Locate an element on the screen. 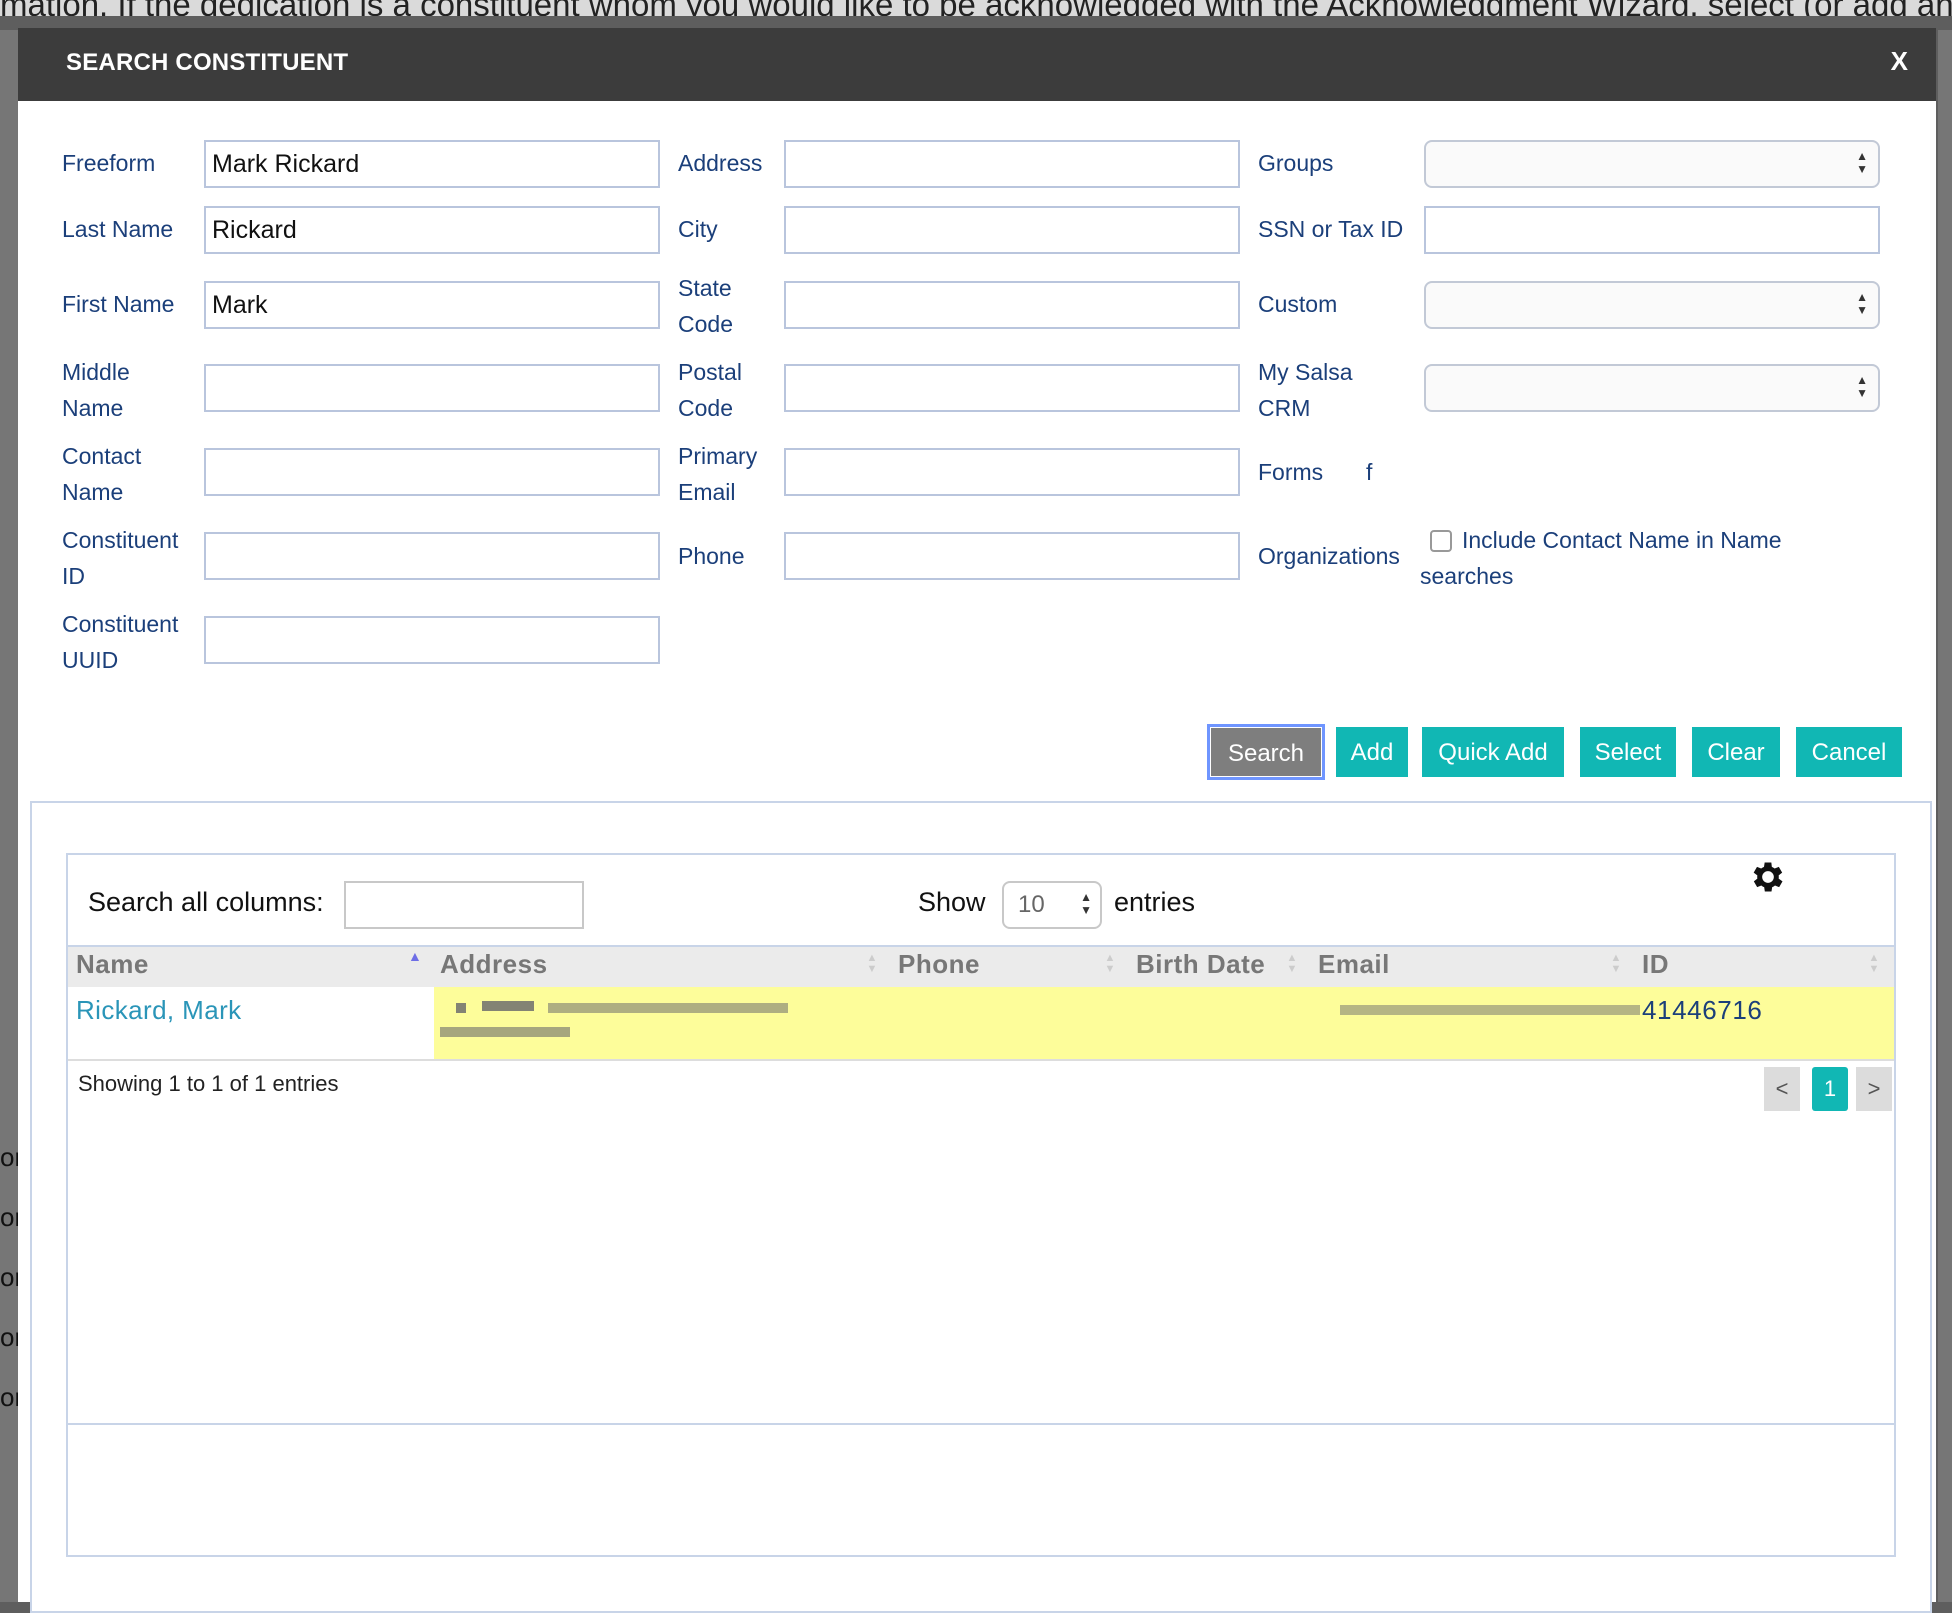  search-all-columns-label: Search all columns: is located at coordinates (206, 902).